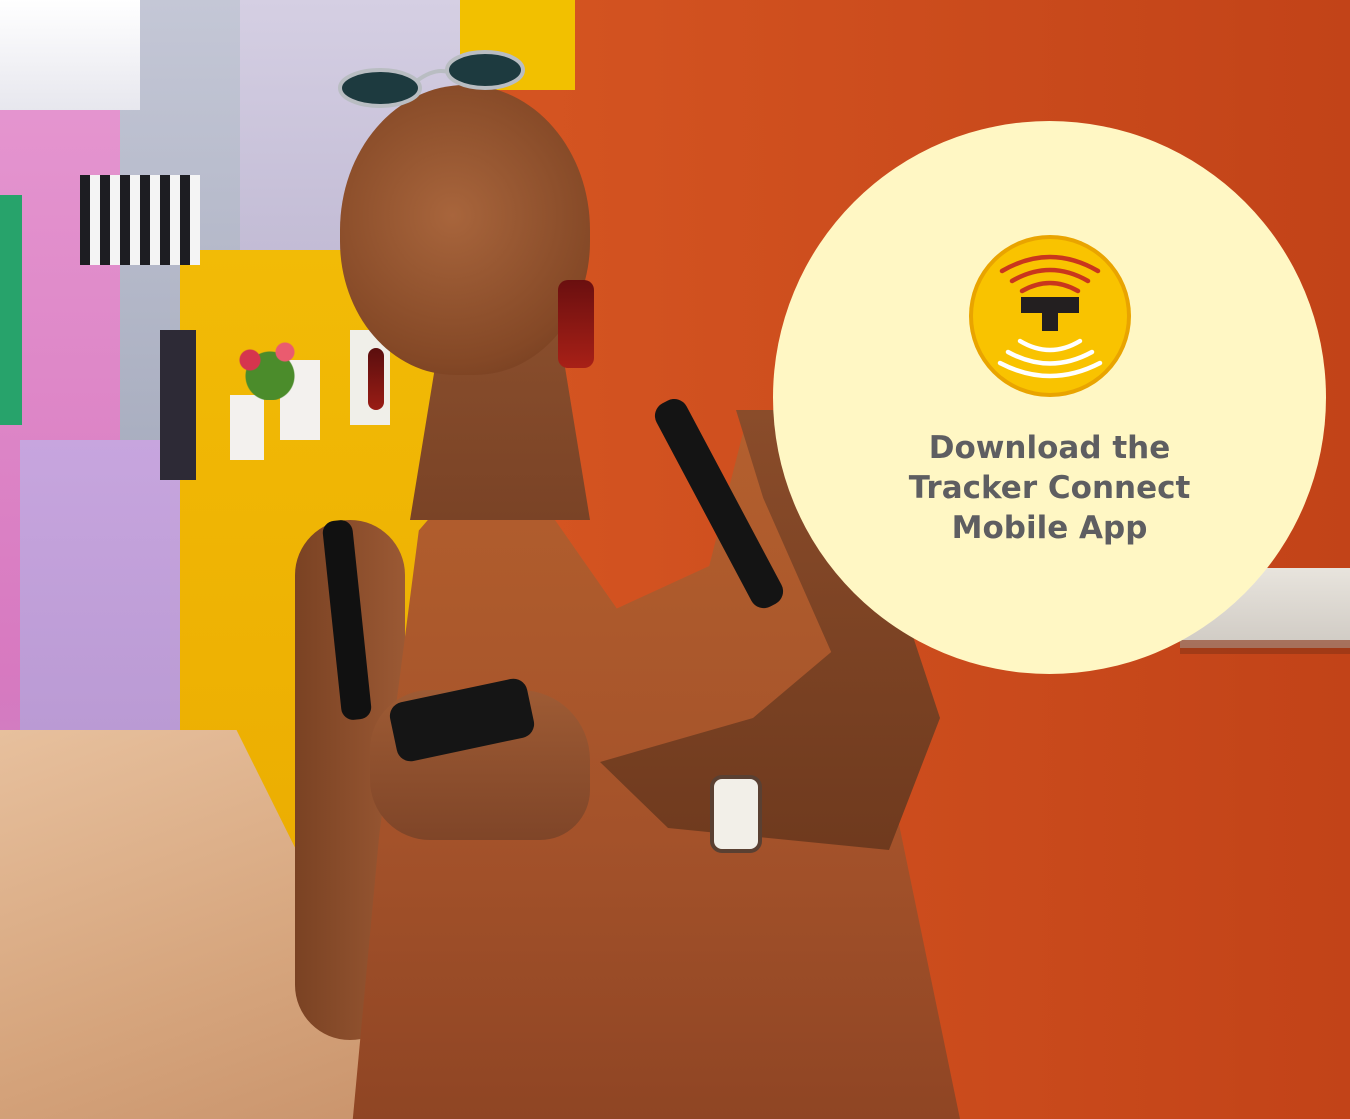  I want to click on cta-line-2: Tracker Connect, so click(1049, 488).